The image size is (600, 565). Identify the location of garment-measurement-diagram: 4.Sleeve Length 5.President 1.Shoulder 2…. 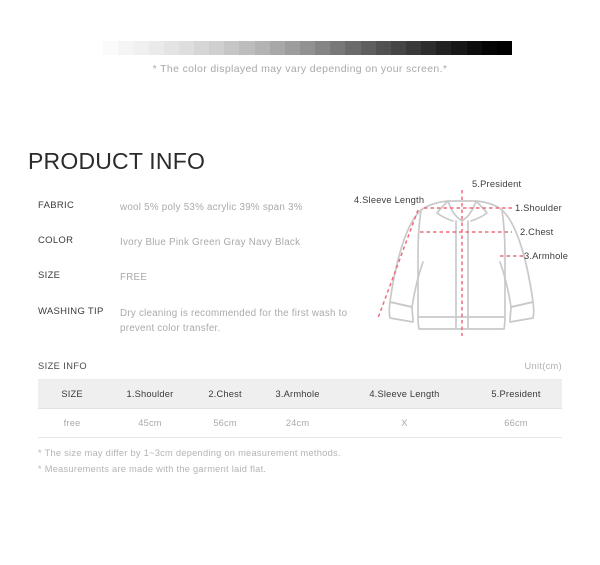
(472, 259).